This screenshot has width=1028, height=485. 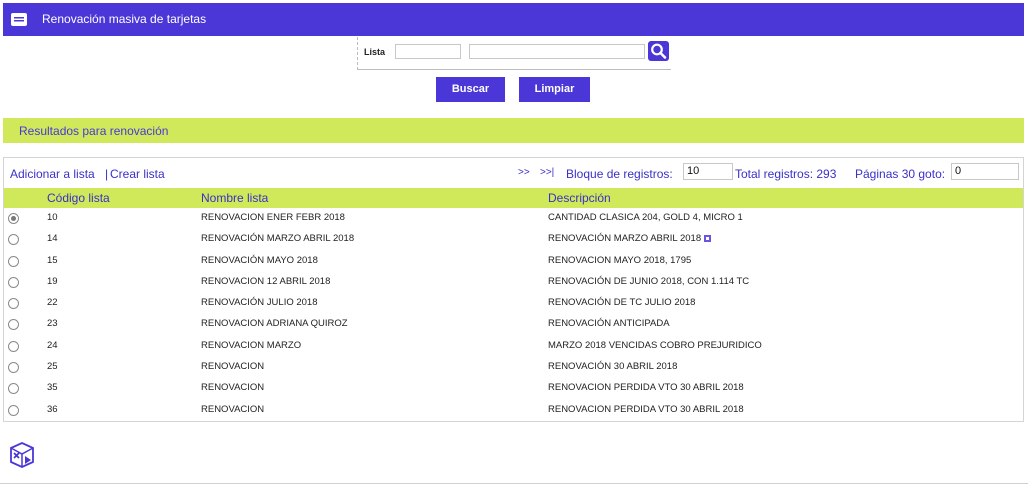 I want to click on page-title: Renovación masiva de tarjetas, so click(x=124, y=19).